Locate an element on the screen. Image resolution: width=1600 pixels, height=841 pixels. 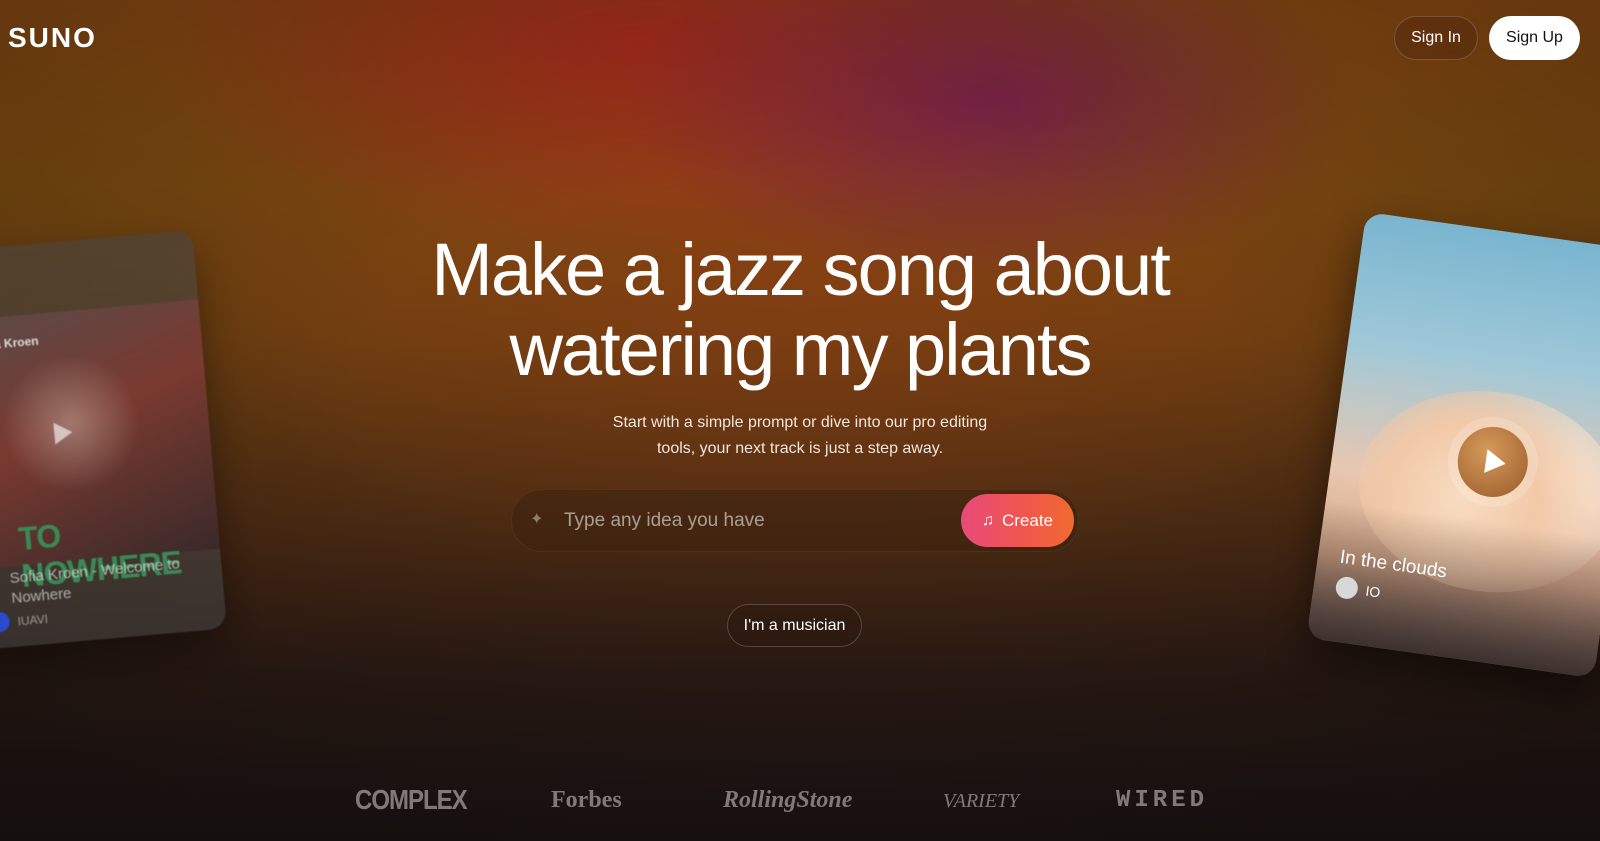
avatar is located at coordinates (5, 622).